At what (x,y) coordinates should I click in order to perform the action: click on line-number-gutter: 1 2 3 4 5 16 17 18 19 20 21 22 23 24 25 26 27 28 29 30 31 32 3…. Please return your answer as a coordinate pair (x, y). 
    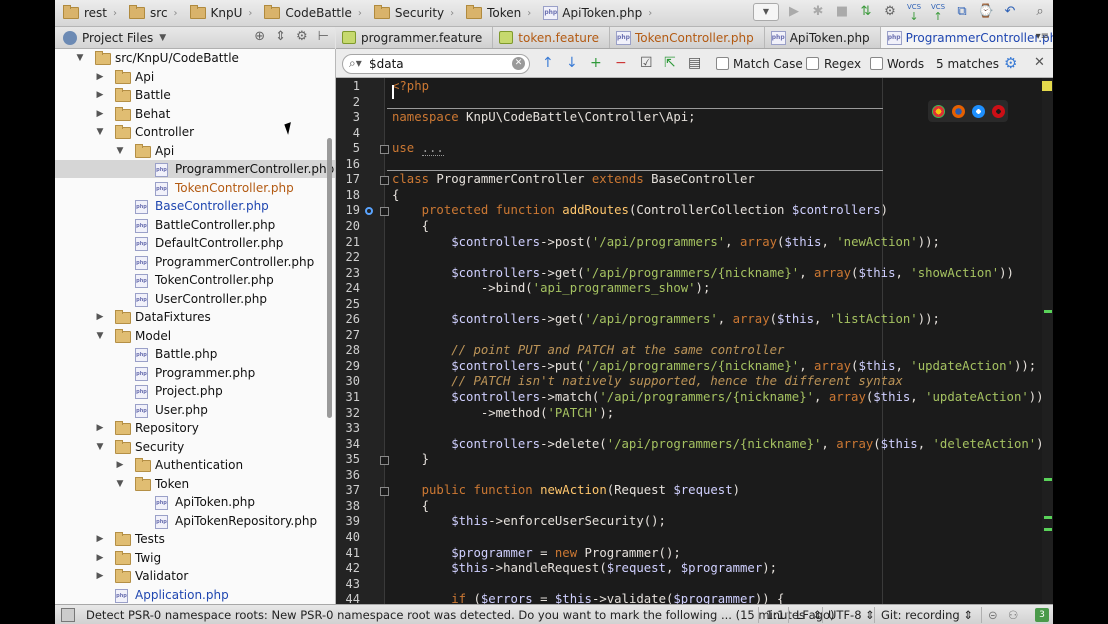
    Looking at the image, I should click on (362, 341).